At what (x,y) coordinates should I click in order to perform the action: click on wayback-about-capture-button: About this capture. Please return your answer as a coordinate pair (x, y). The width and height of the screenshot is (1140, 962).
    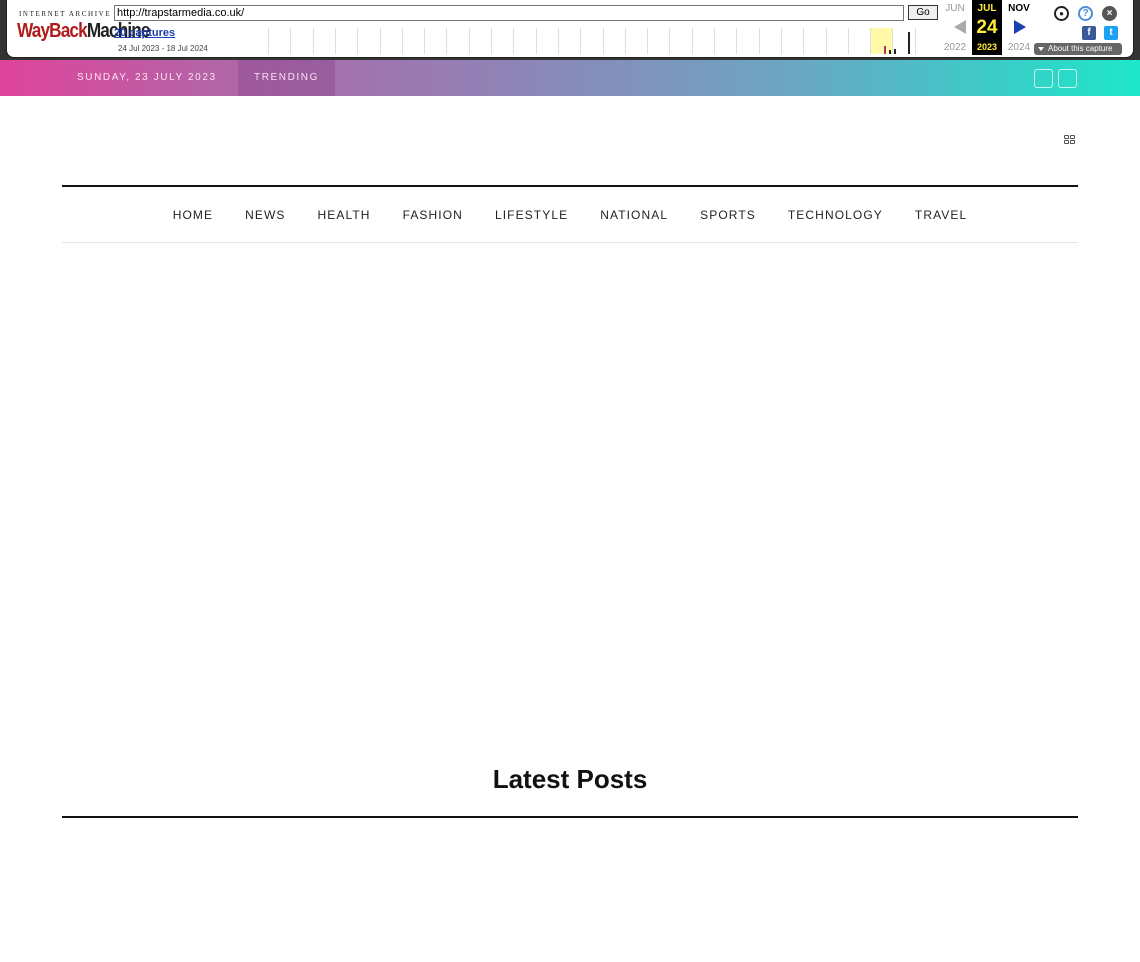
    Looking at the image, I should click on (1078, 49).